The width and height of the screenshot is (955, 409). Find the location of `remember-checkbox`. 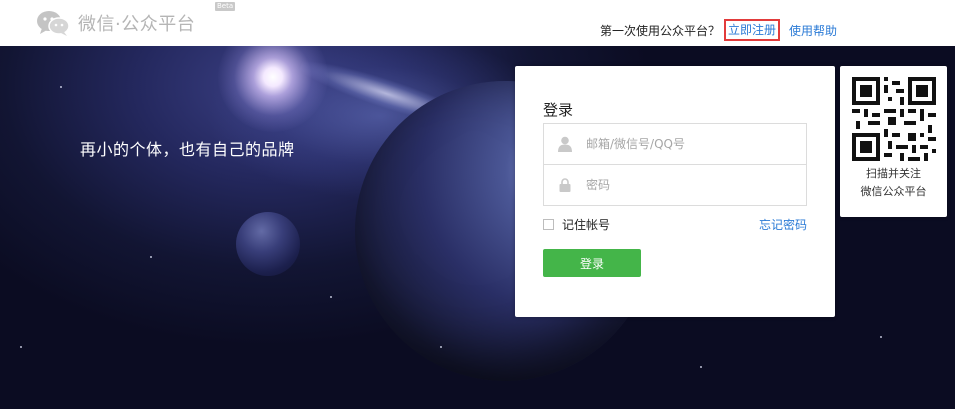

remember-checkbox is located at coordinates (548, 224).